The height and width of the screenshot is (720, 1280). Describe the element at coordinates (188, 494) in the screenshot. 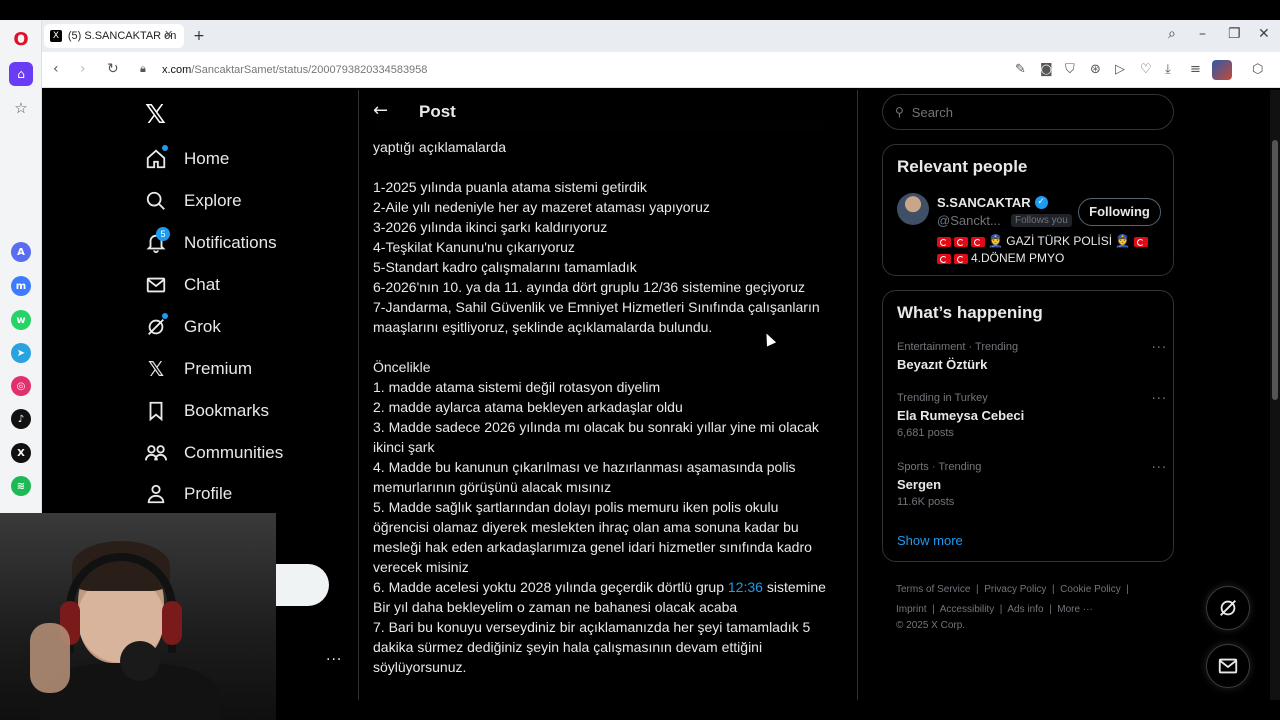

I see `sidebar-item-profile: Profile` at that location.